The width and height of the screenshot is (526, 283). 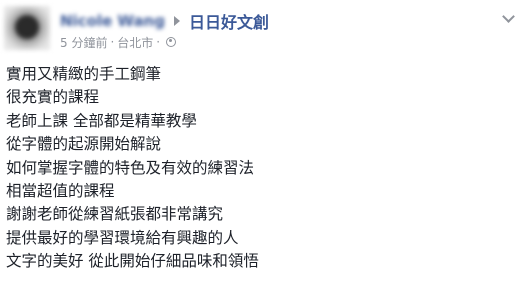 What do you see at coordinates (171, 42) in the screenshot?
I see `globe-icon` at bounding box center [171, 42].